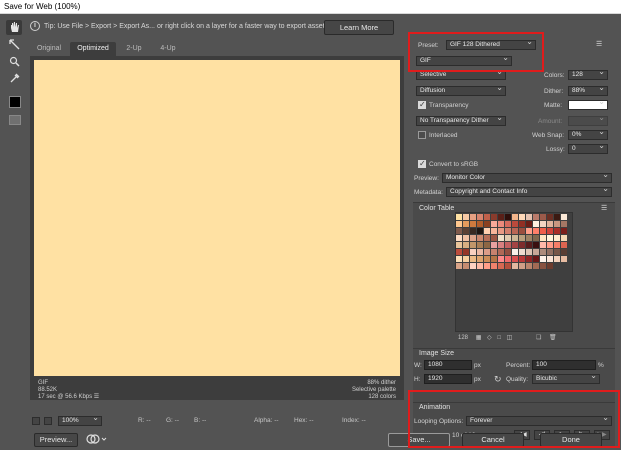  I want to click on add-color-icon: ❏, so click(538, 338).